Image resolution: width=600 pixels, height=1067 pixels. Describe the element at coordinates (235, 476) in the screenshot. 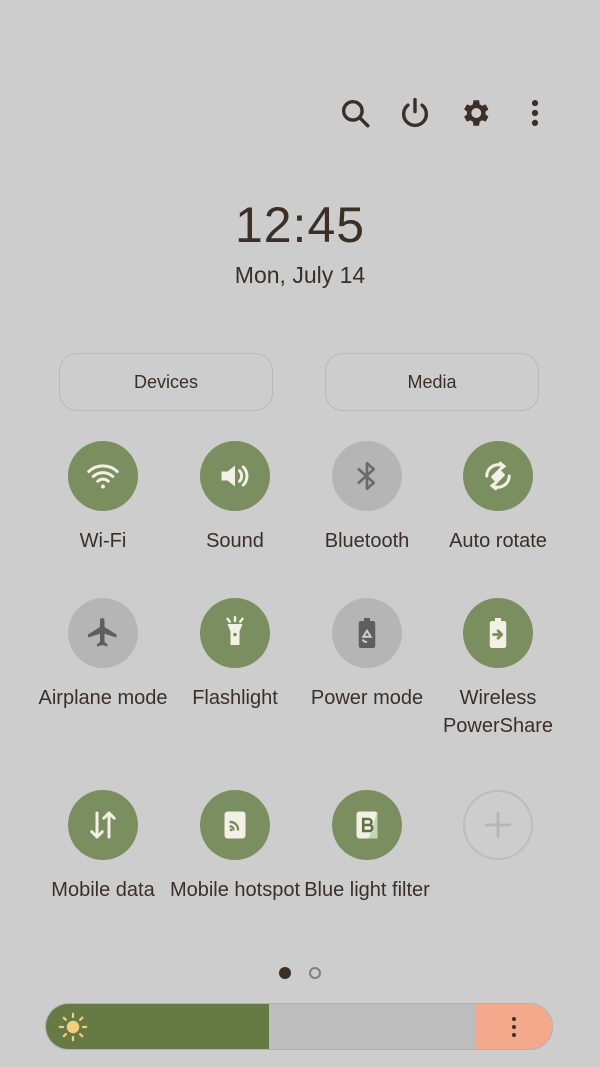

I see `speaker-icon` at that location.